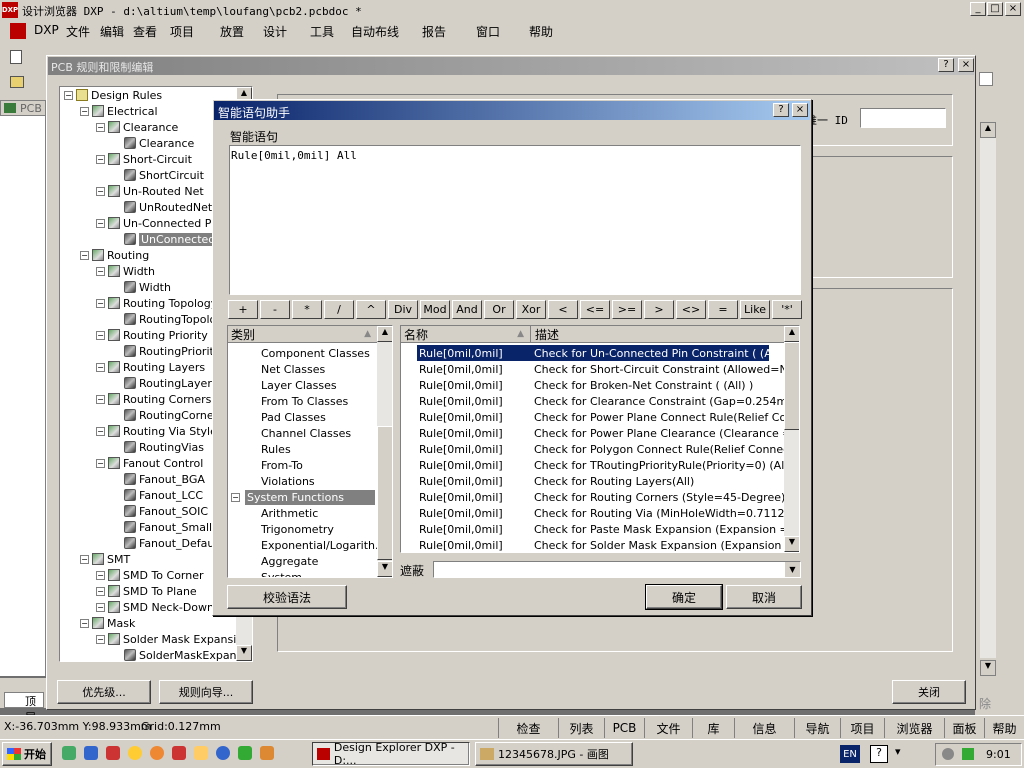 The image size is (1024, 768). Describe the element at coordinates (275, 31) in the screenshot. I see `menu-6: 设计` at that location.